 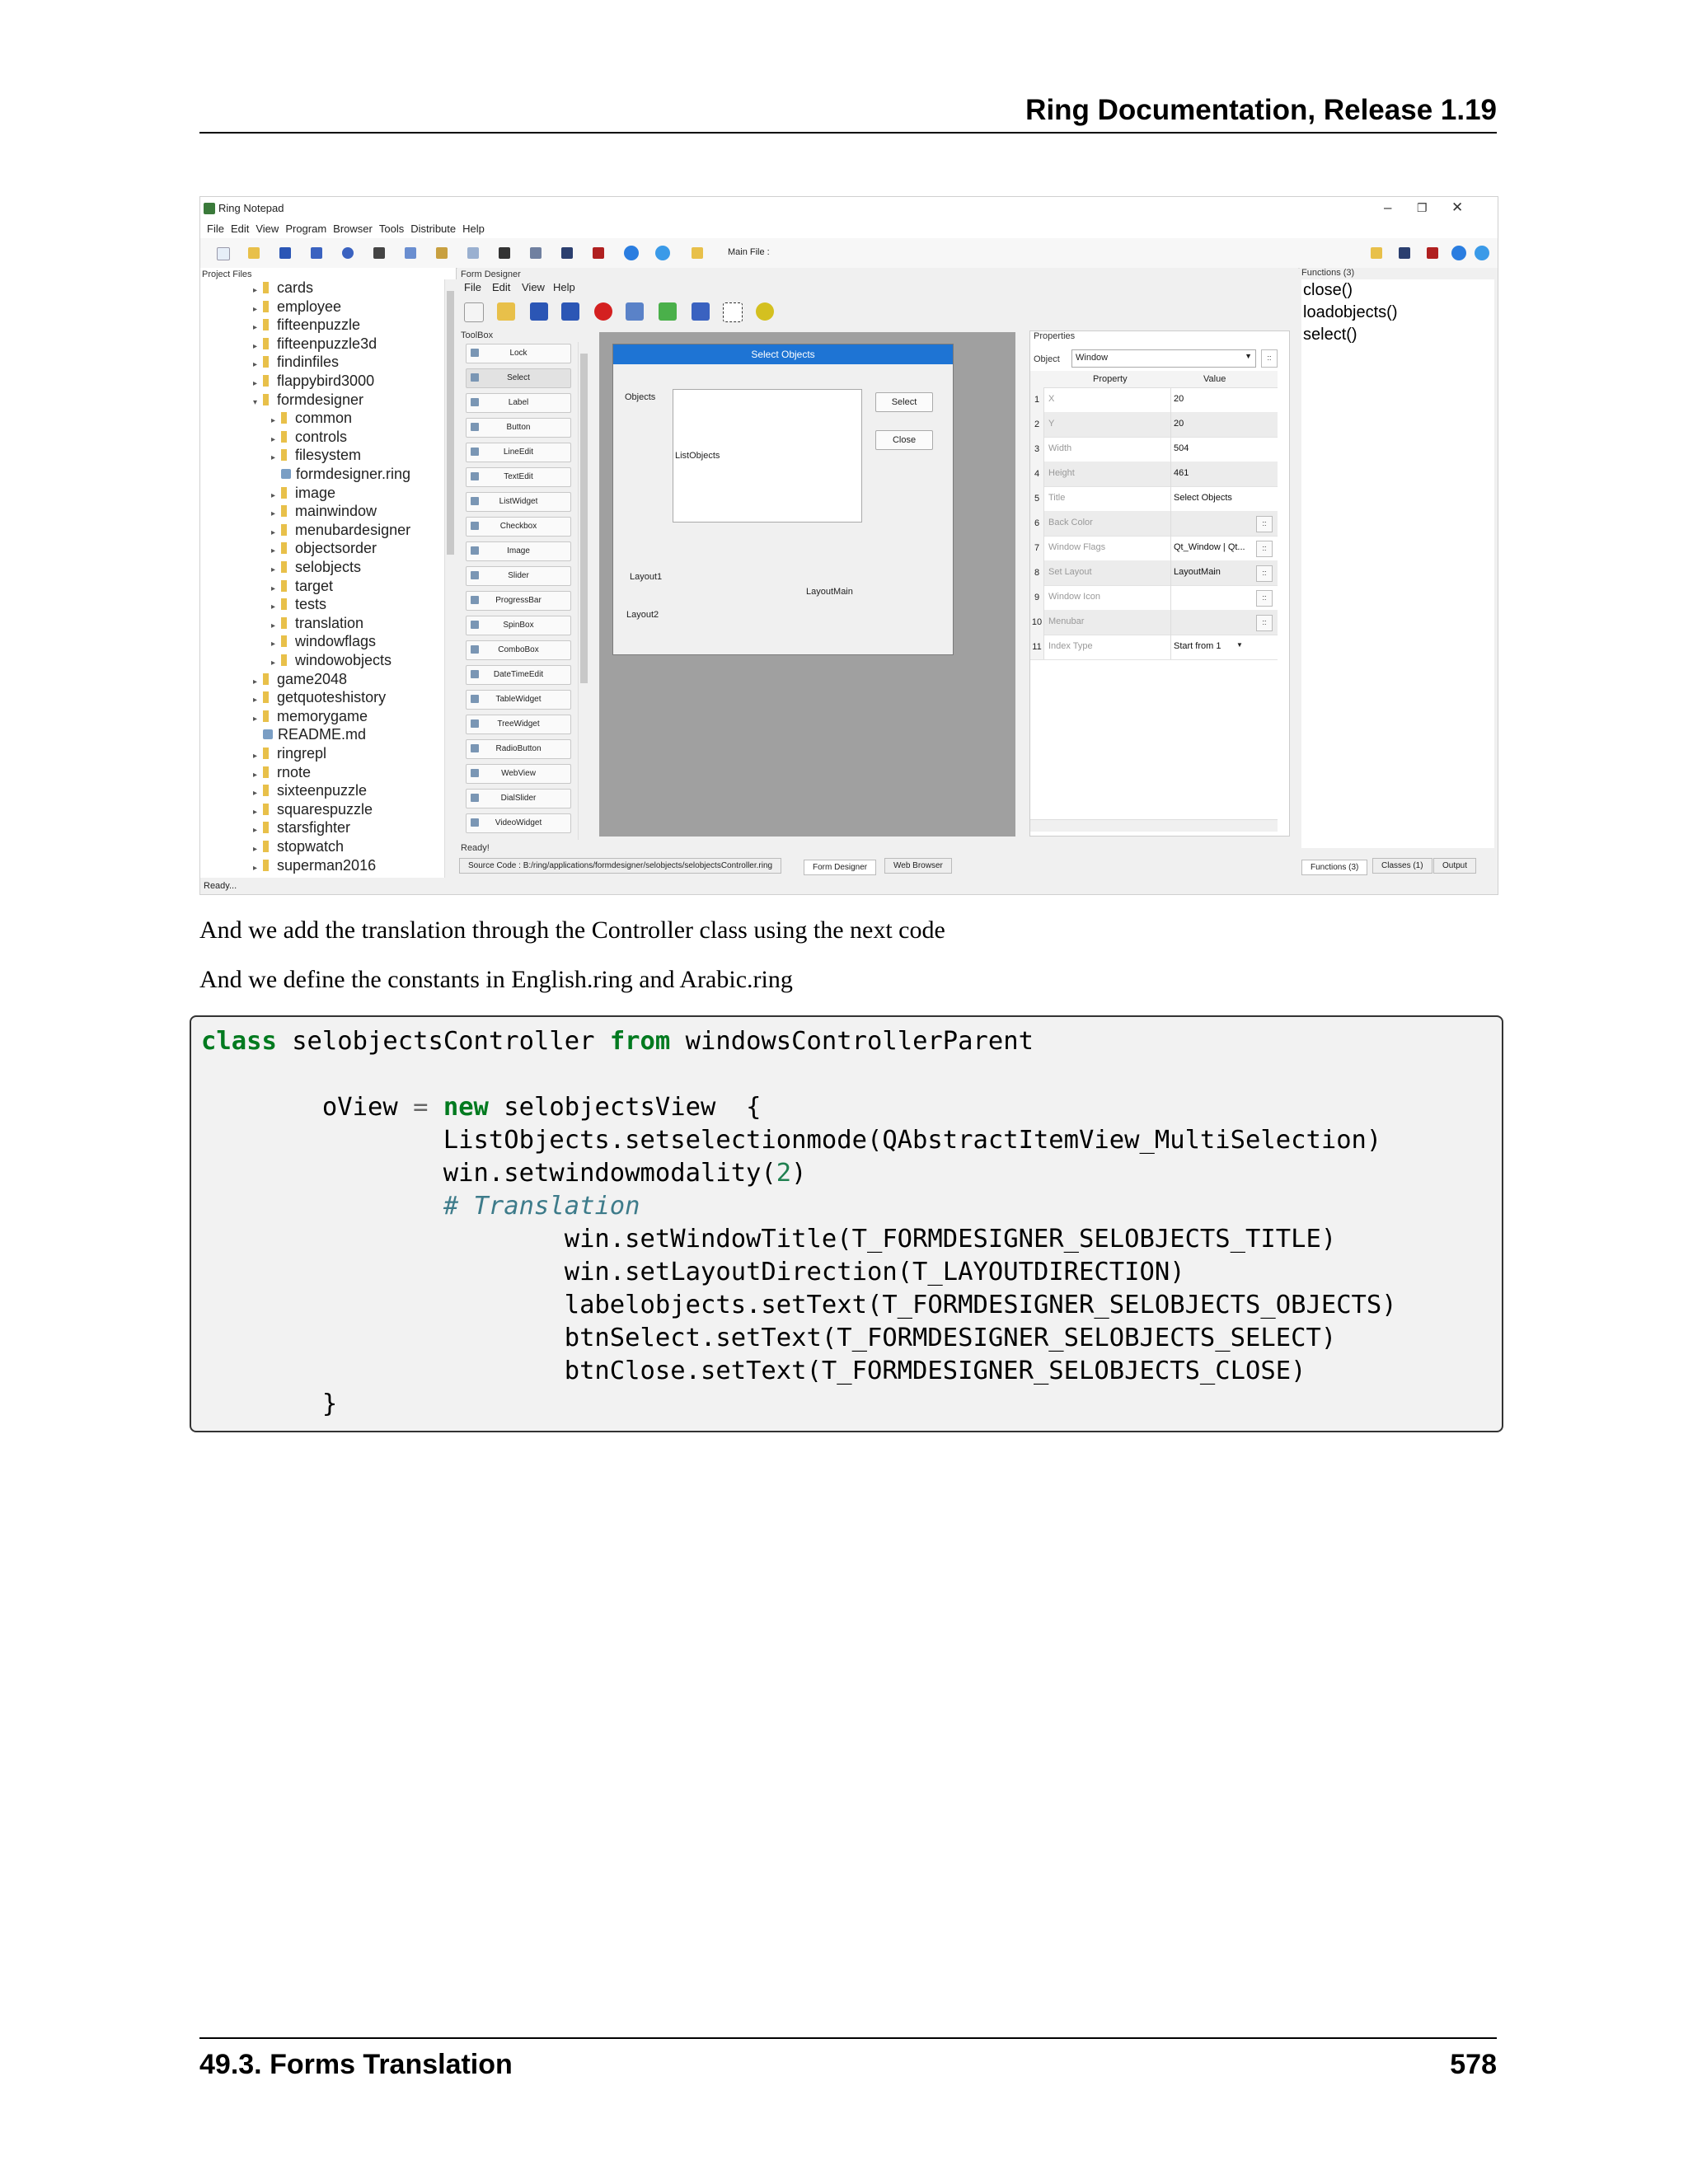 What do you see at coordinates (1154, 474) in the screenshot?
I see `property-row: 4 Height 461` at bounding box center [1154, 474].